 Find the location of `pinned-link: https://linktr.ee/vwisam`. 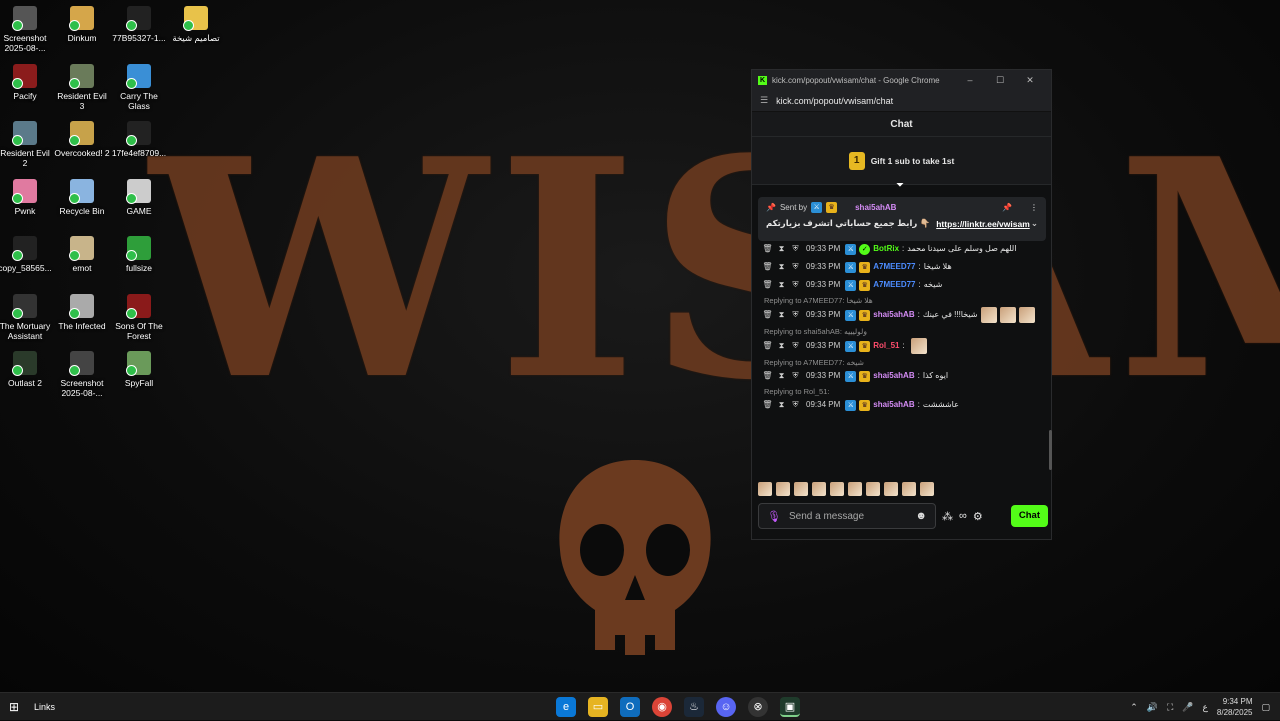

pinned-link: https://linktr.ee/vwisam is located at coordinates (983, 224).